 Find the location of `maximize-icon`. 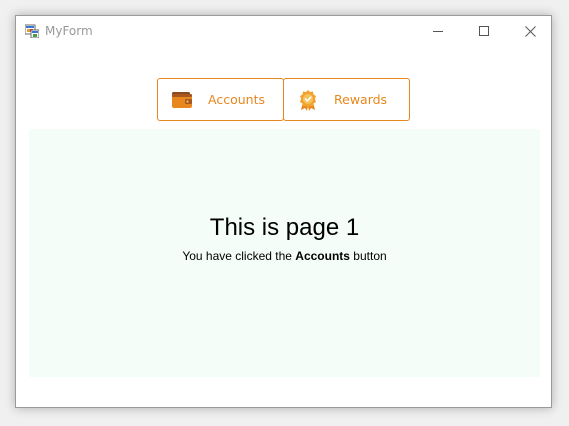

maximize-icon is located at coordinates (484, 31).